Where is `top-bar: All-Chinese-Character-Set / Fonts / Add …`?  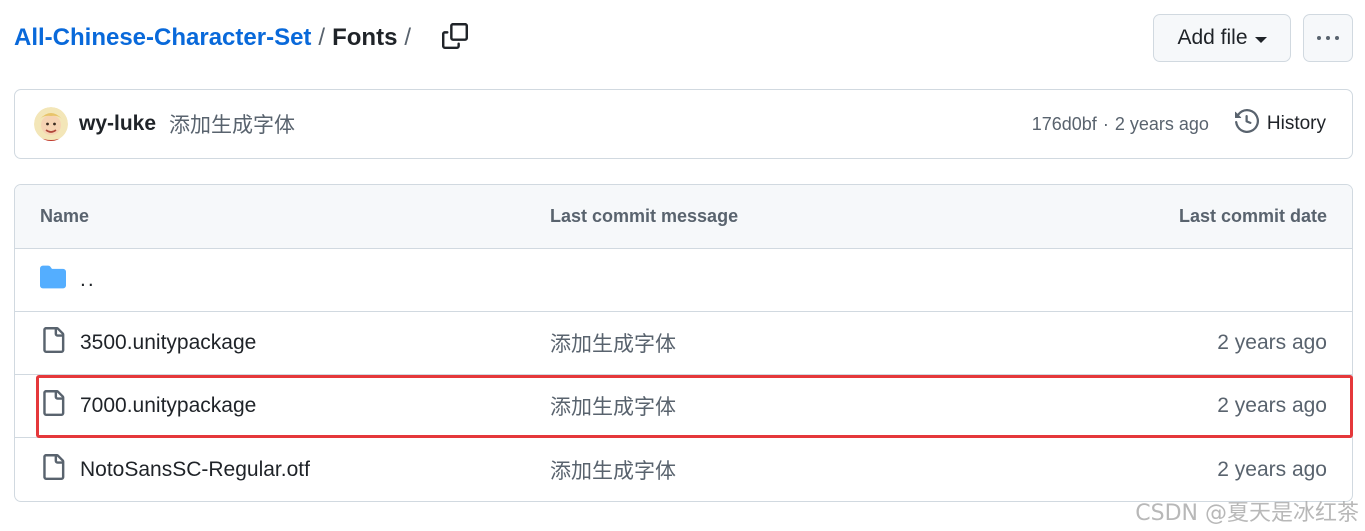 top-bar: All-Chinese-Character-Set / Fonts / Add … is located at coordinates (683, 38).